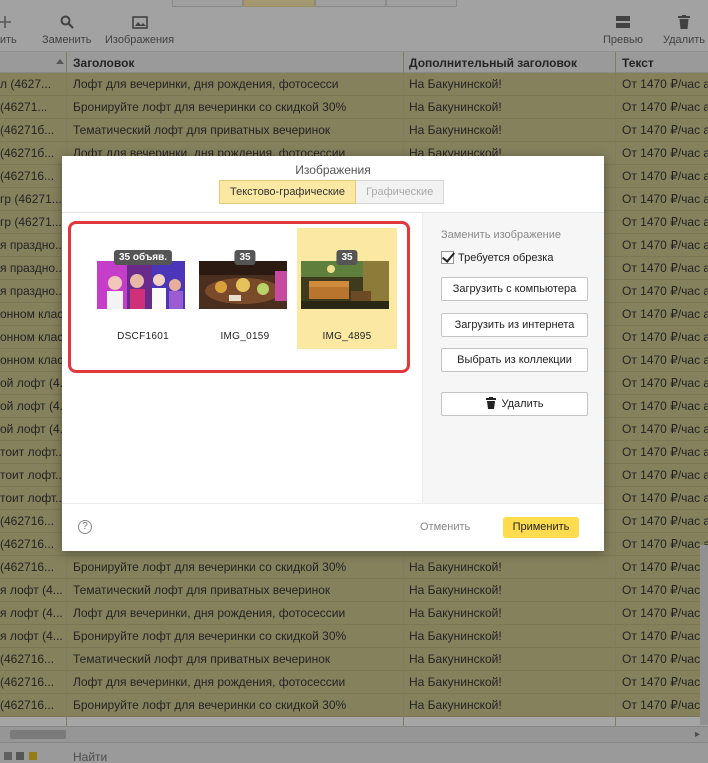 The image size is (708, 763). I want to click on upload-from-computer-button: Загрузить с компьютера, so click(514, 289).